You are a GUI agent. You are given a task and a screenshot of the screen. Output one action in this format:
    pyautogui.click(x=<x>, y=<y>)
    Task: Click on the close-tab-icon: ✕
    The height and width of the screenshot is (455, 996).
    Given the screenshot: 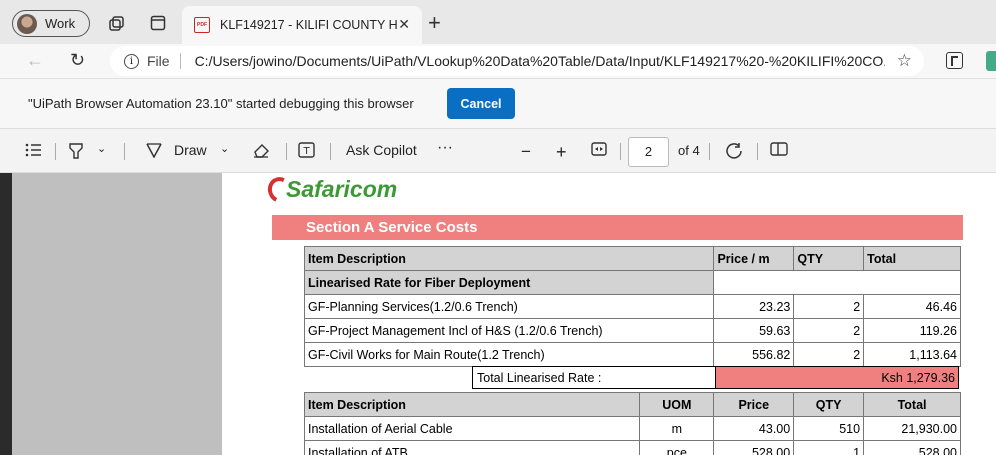 What is the action you would take?
    pyautogui.click(x=404, y=24)
    